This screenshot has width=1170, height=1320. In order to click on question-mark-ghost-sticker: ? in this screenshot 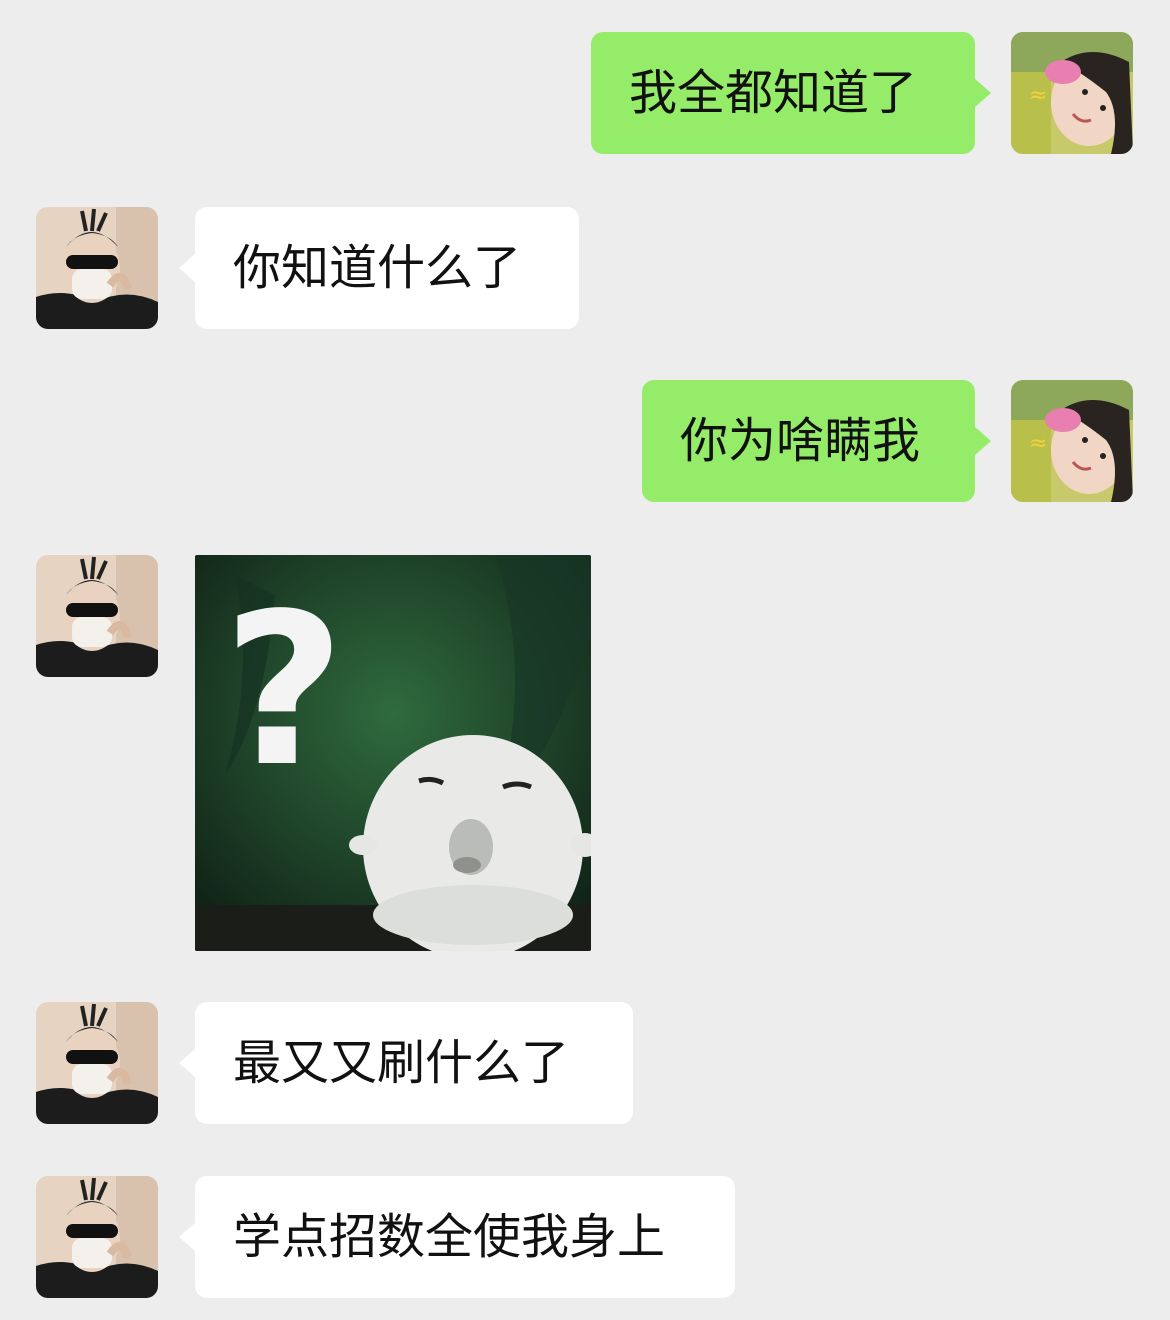, I will do `click(393, 753)`.